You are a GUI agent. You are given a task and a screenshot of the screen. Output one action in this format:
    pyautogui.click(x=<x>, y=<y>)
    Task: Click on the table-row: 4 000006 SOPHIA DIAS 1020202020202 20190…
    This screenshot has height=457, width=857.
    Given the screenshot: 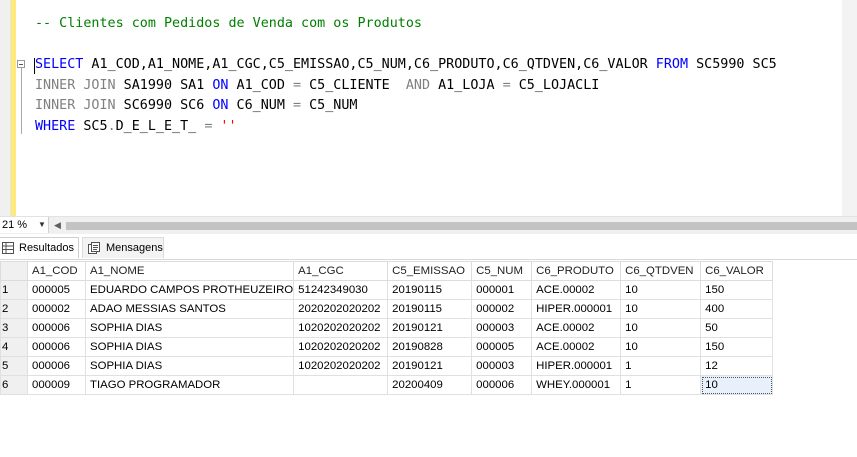 What is the action you would take?
    pyautogui.click(x=387, y=347)
    